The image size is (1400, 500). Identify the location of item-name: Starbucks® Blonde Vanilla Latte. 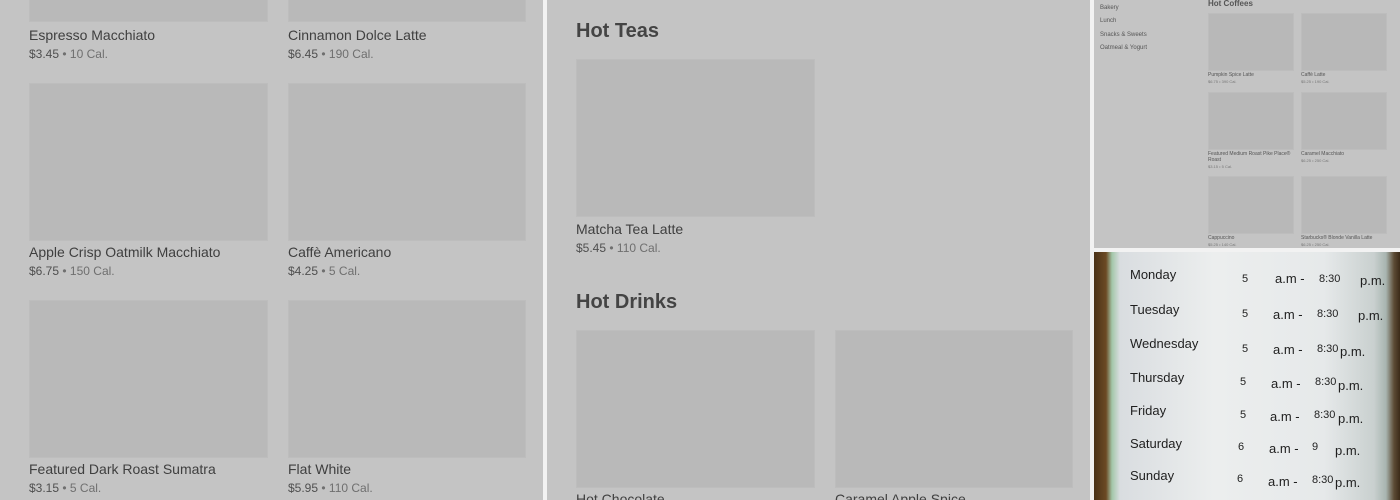
(1336, 238).